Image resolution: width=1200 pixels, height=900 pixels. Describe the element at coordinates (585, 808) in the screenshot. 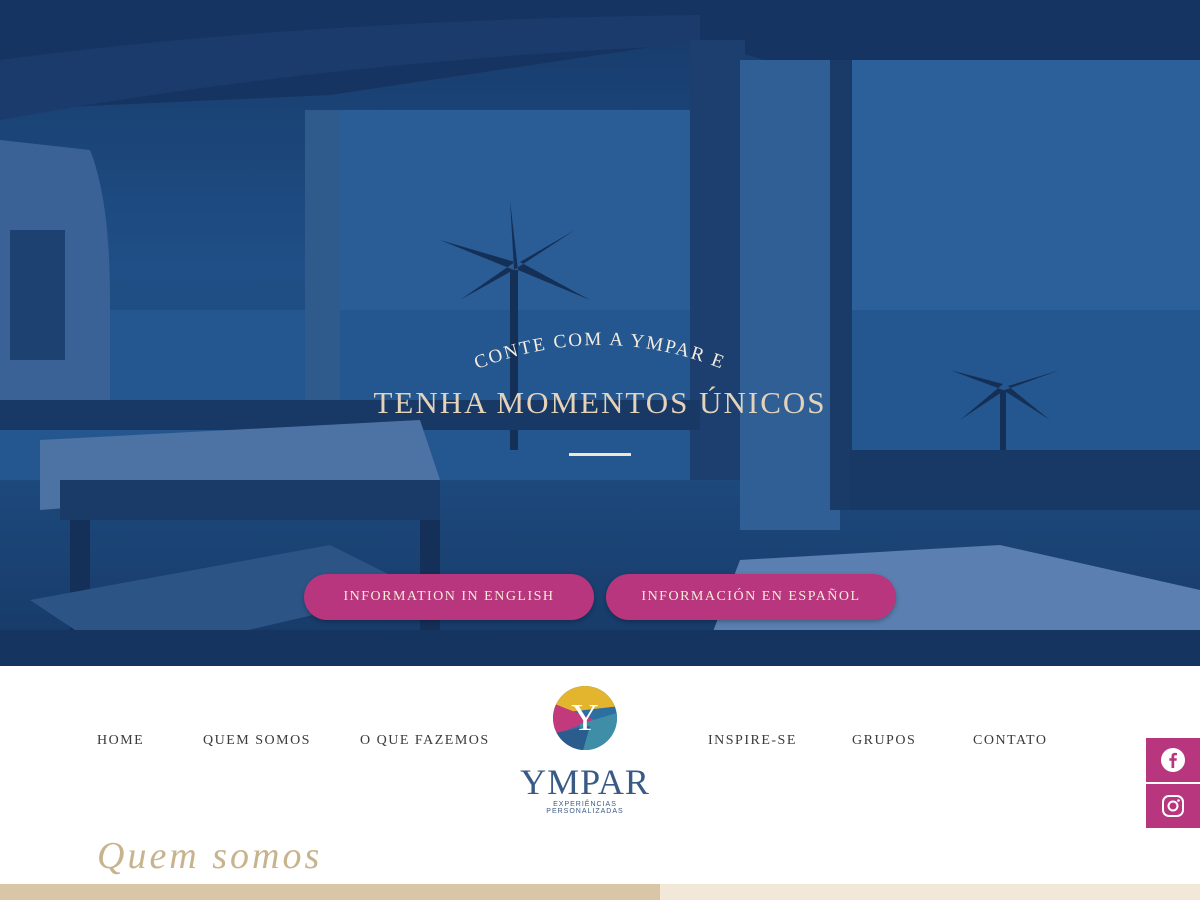

I see `logo-tagline: EXPERIÊNCIAS PERSONALIZADAS` at that location.